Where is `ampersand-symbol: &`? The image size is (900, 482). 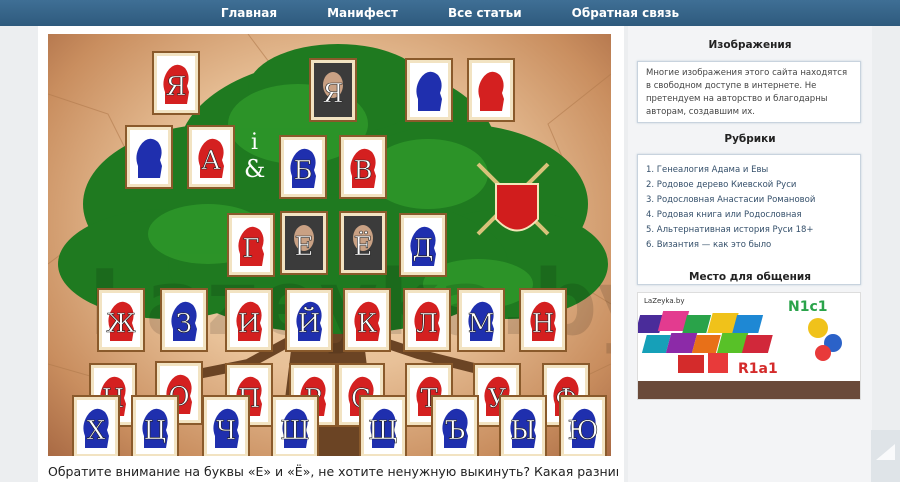
ampersand-symbol: & is located at coordinates (254, 169).